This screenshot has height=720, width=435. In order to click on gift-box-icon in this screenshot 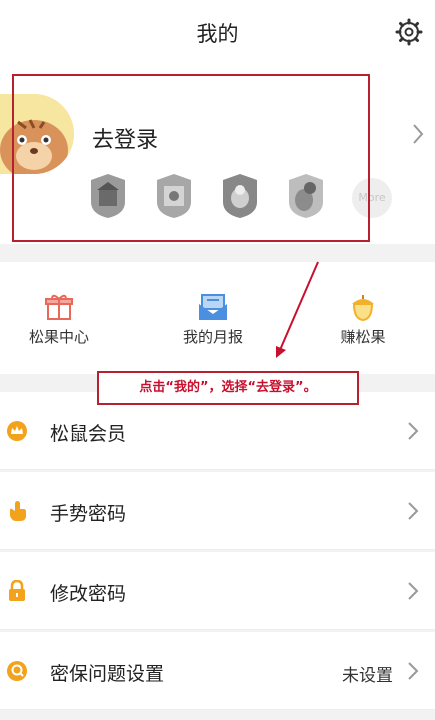, I will do `click(59, 307)`.